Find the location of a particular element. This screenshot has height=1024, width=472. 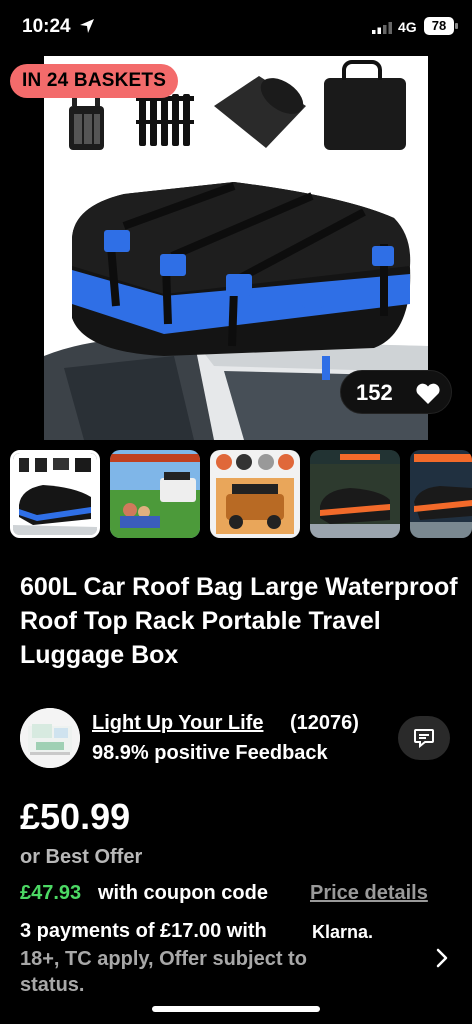

coupon-price: £47.93 is located at coordinates (51, 893).